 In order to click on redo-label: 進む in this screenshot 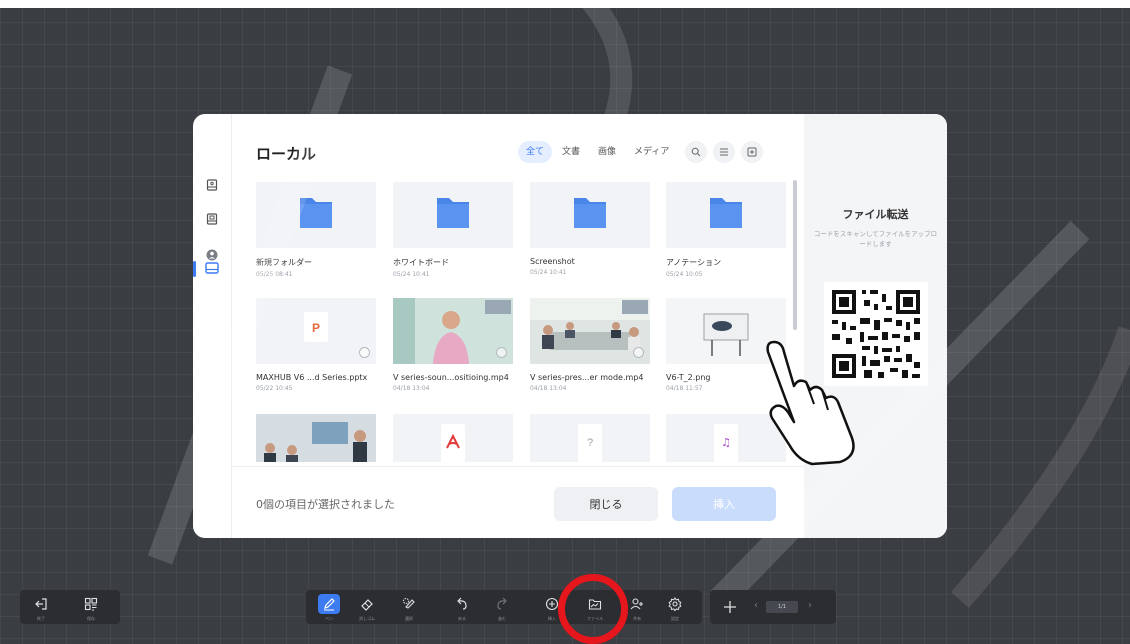, I will do `click(502, 618)`.